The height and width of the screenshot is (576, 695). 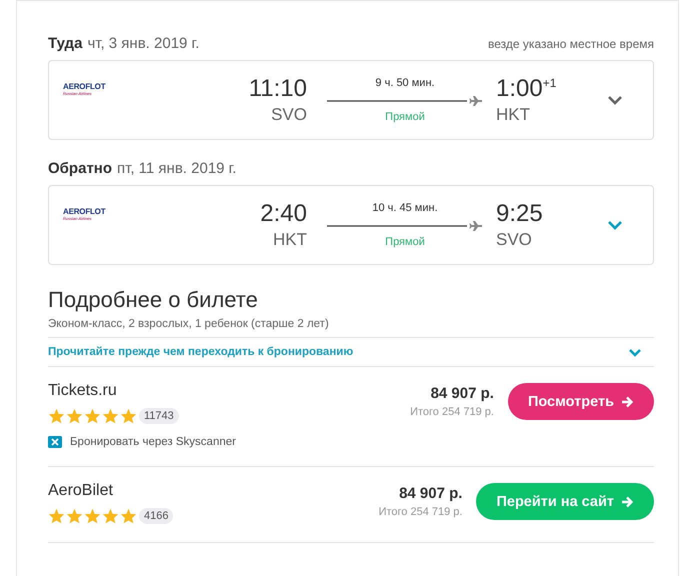 What do you see at coordinates (143, 43) in the screenshot?
I see `leg-date: чт, 3 янв. 2019 г.` at bounding box center [143, 43].